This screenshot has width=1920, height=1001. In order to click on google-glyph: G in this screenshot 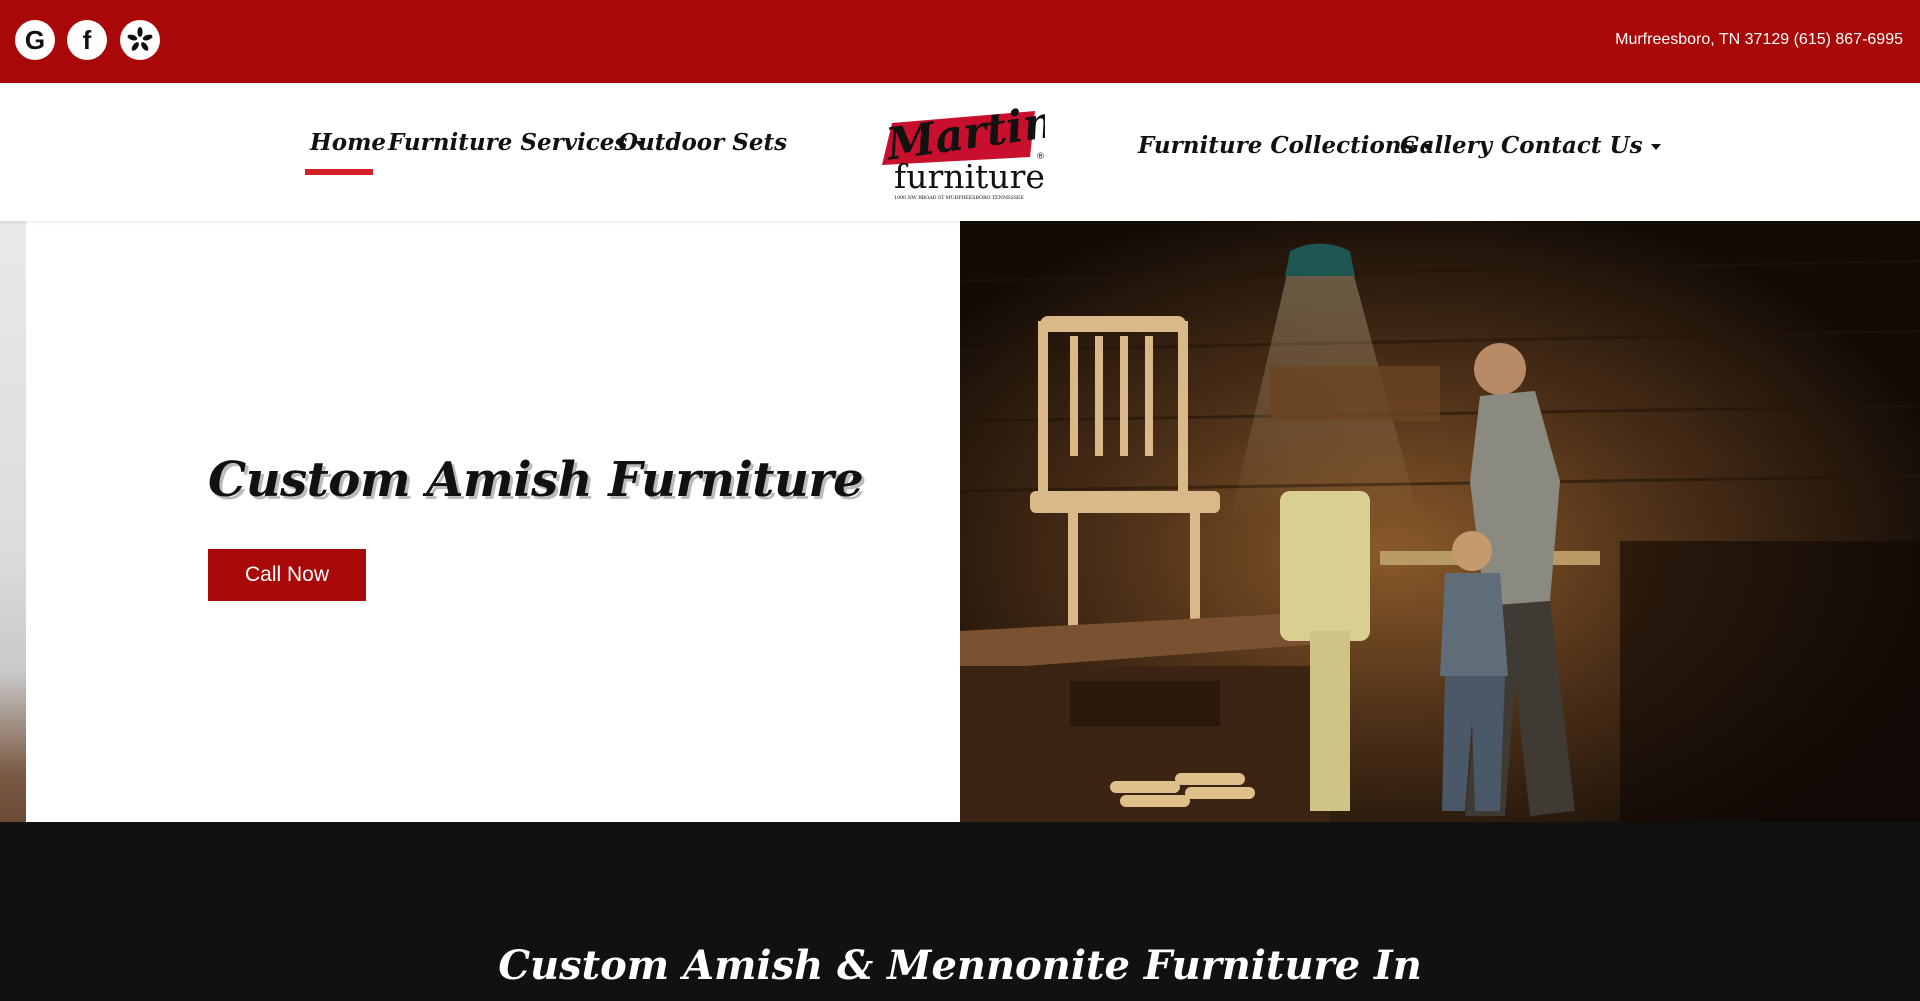, I will do `click(35, 39)`.